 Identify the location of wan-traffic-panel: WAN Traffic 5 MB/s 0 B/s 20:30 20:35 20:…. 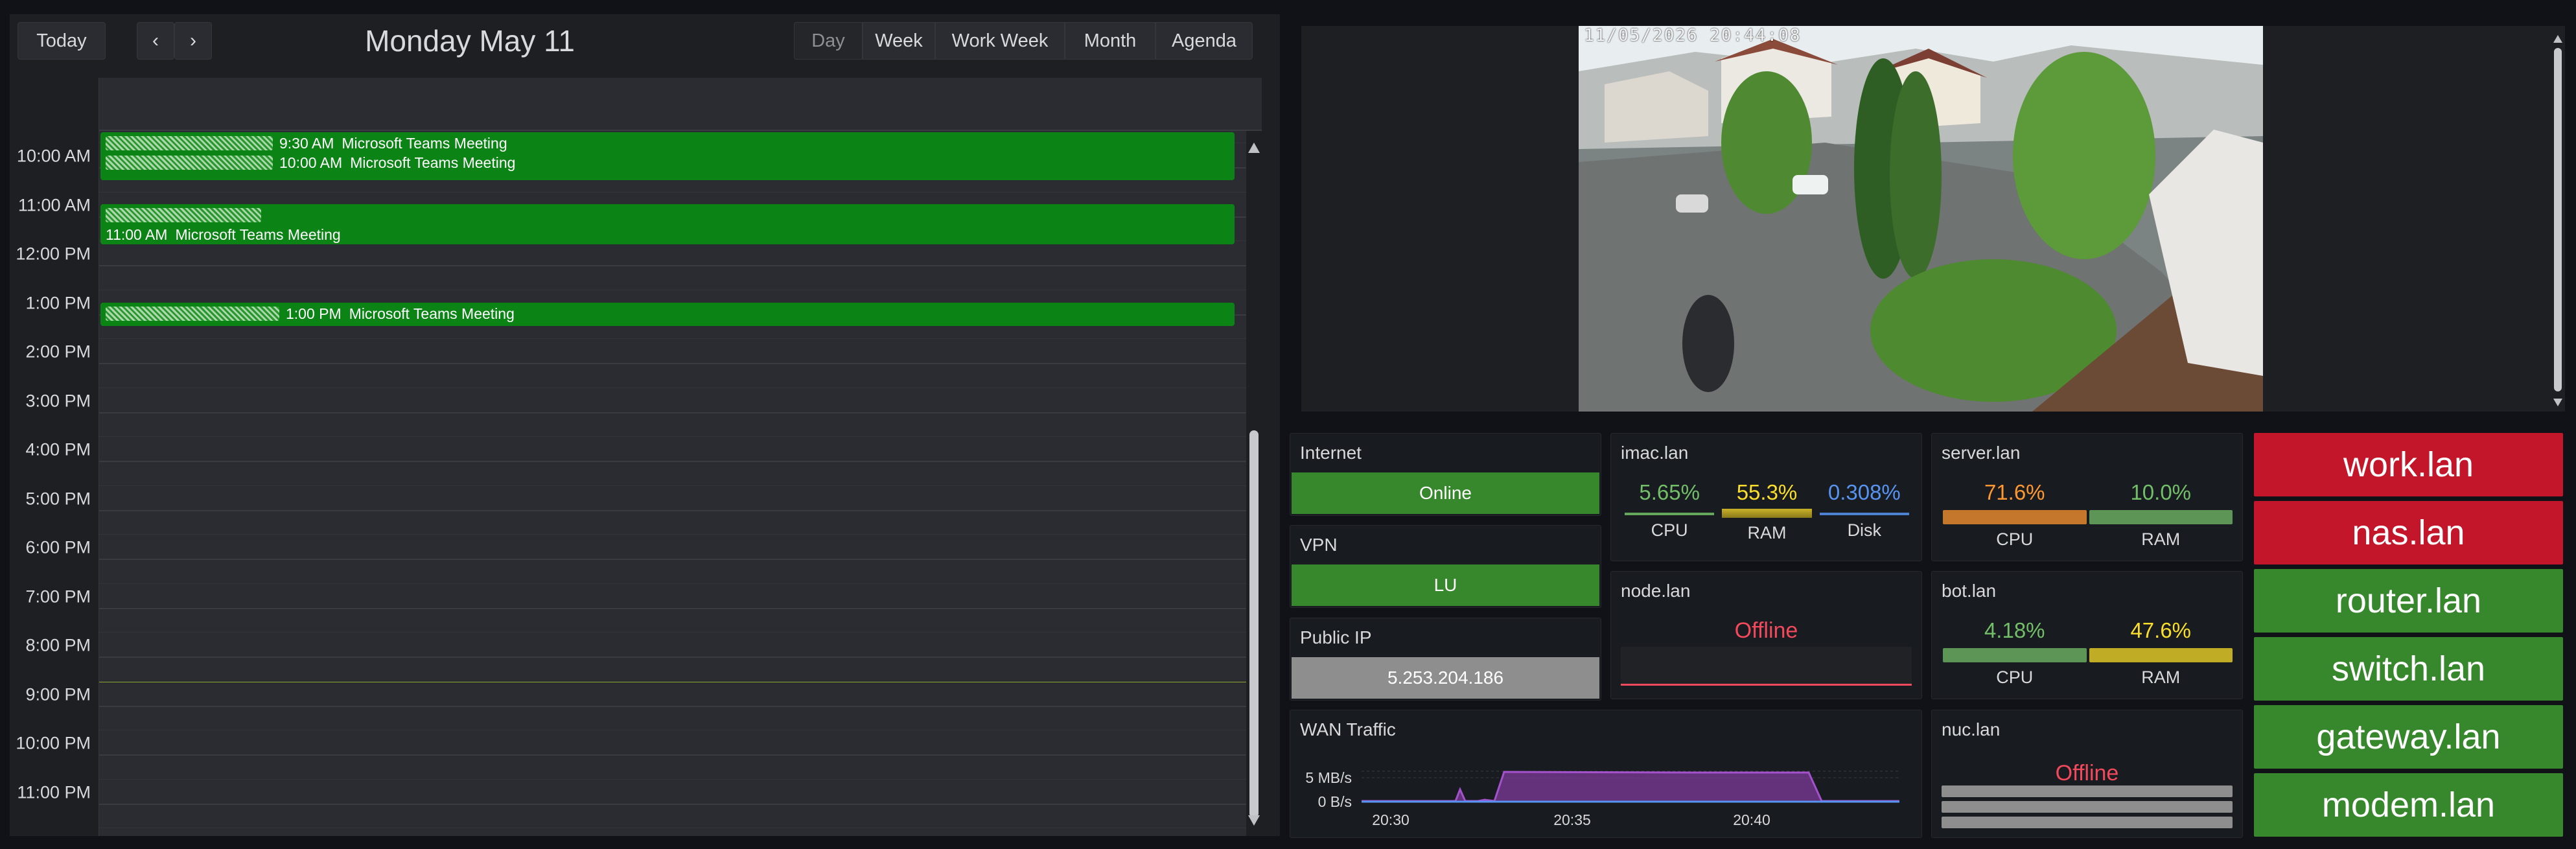
(1606, 774).